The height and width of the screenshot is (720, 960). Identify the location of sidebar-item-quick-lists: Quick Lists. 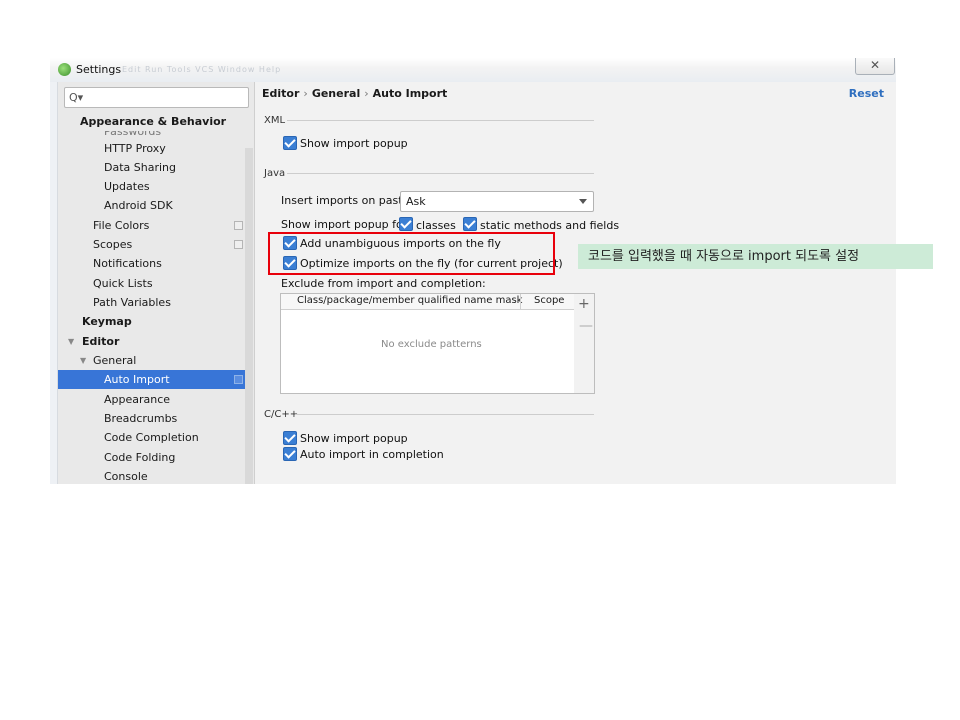
(123, 283).